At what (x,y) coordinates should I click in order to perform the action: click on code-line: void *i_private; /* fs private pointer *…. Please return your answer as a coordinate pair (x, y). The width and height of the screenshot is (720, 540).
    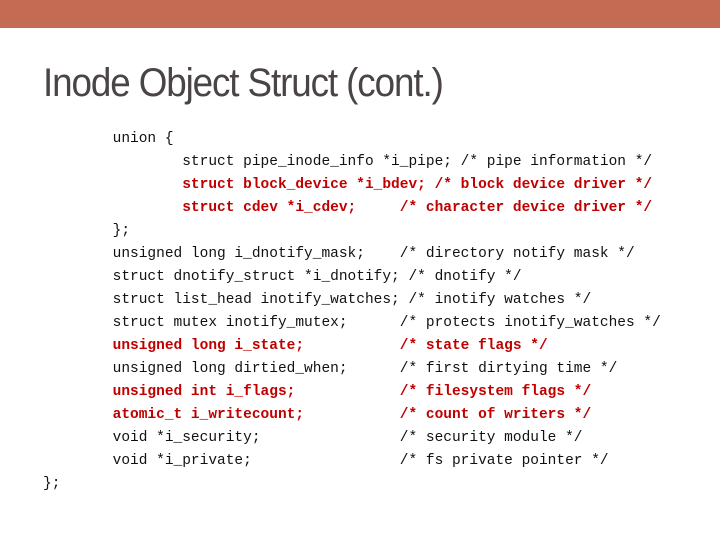
    Looking at the image, I should click on (326, 461).